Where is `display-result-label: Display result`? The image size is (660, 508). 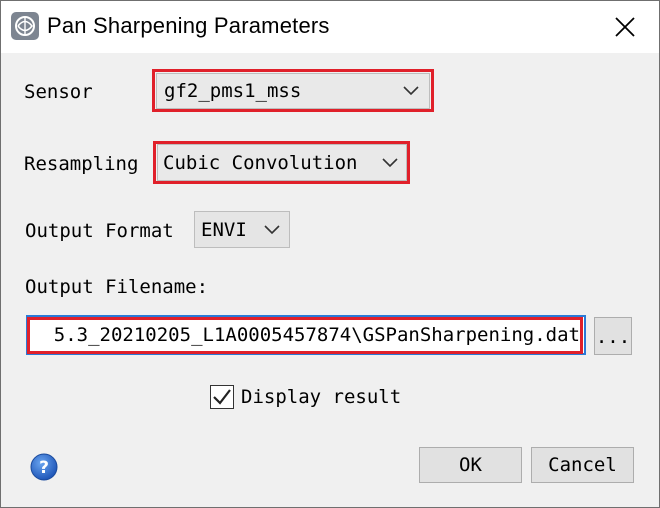
display-result-label: Display result is located at coordinates (321, 397).